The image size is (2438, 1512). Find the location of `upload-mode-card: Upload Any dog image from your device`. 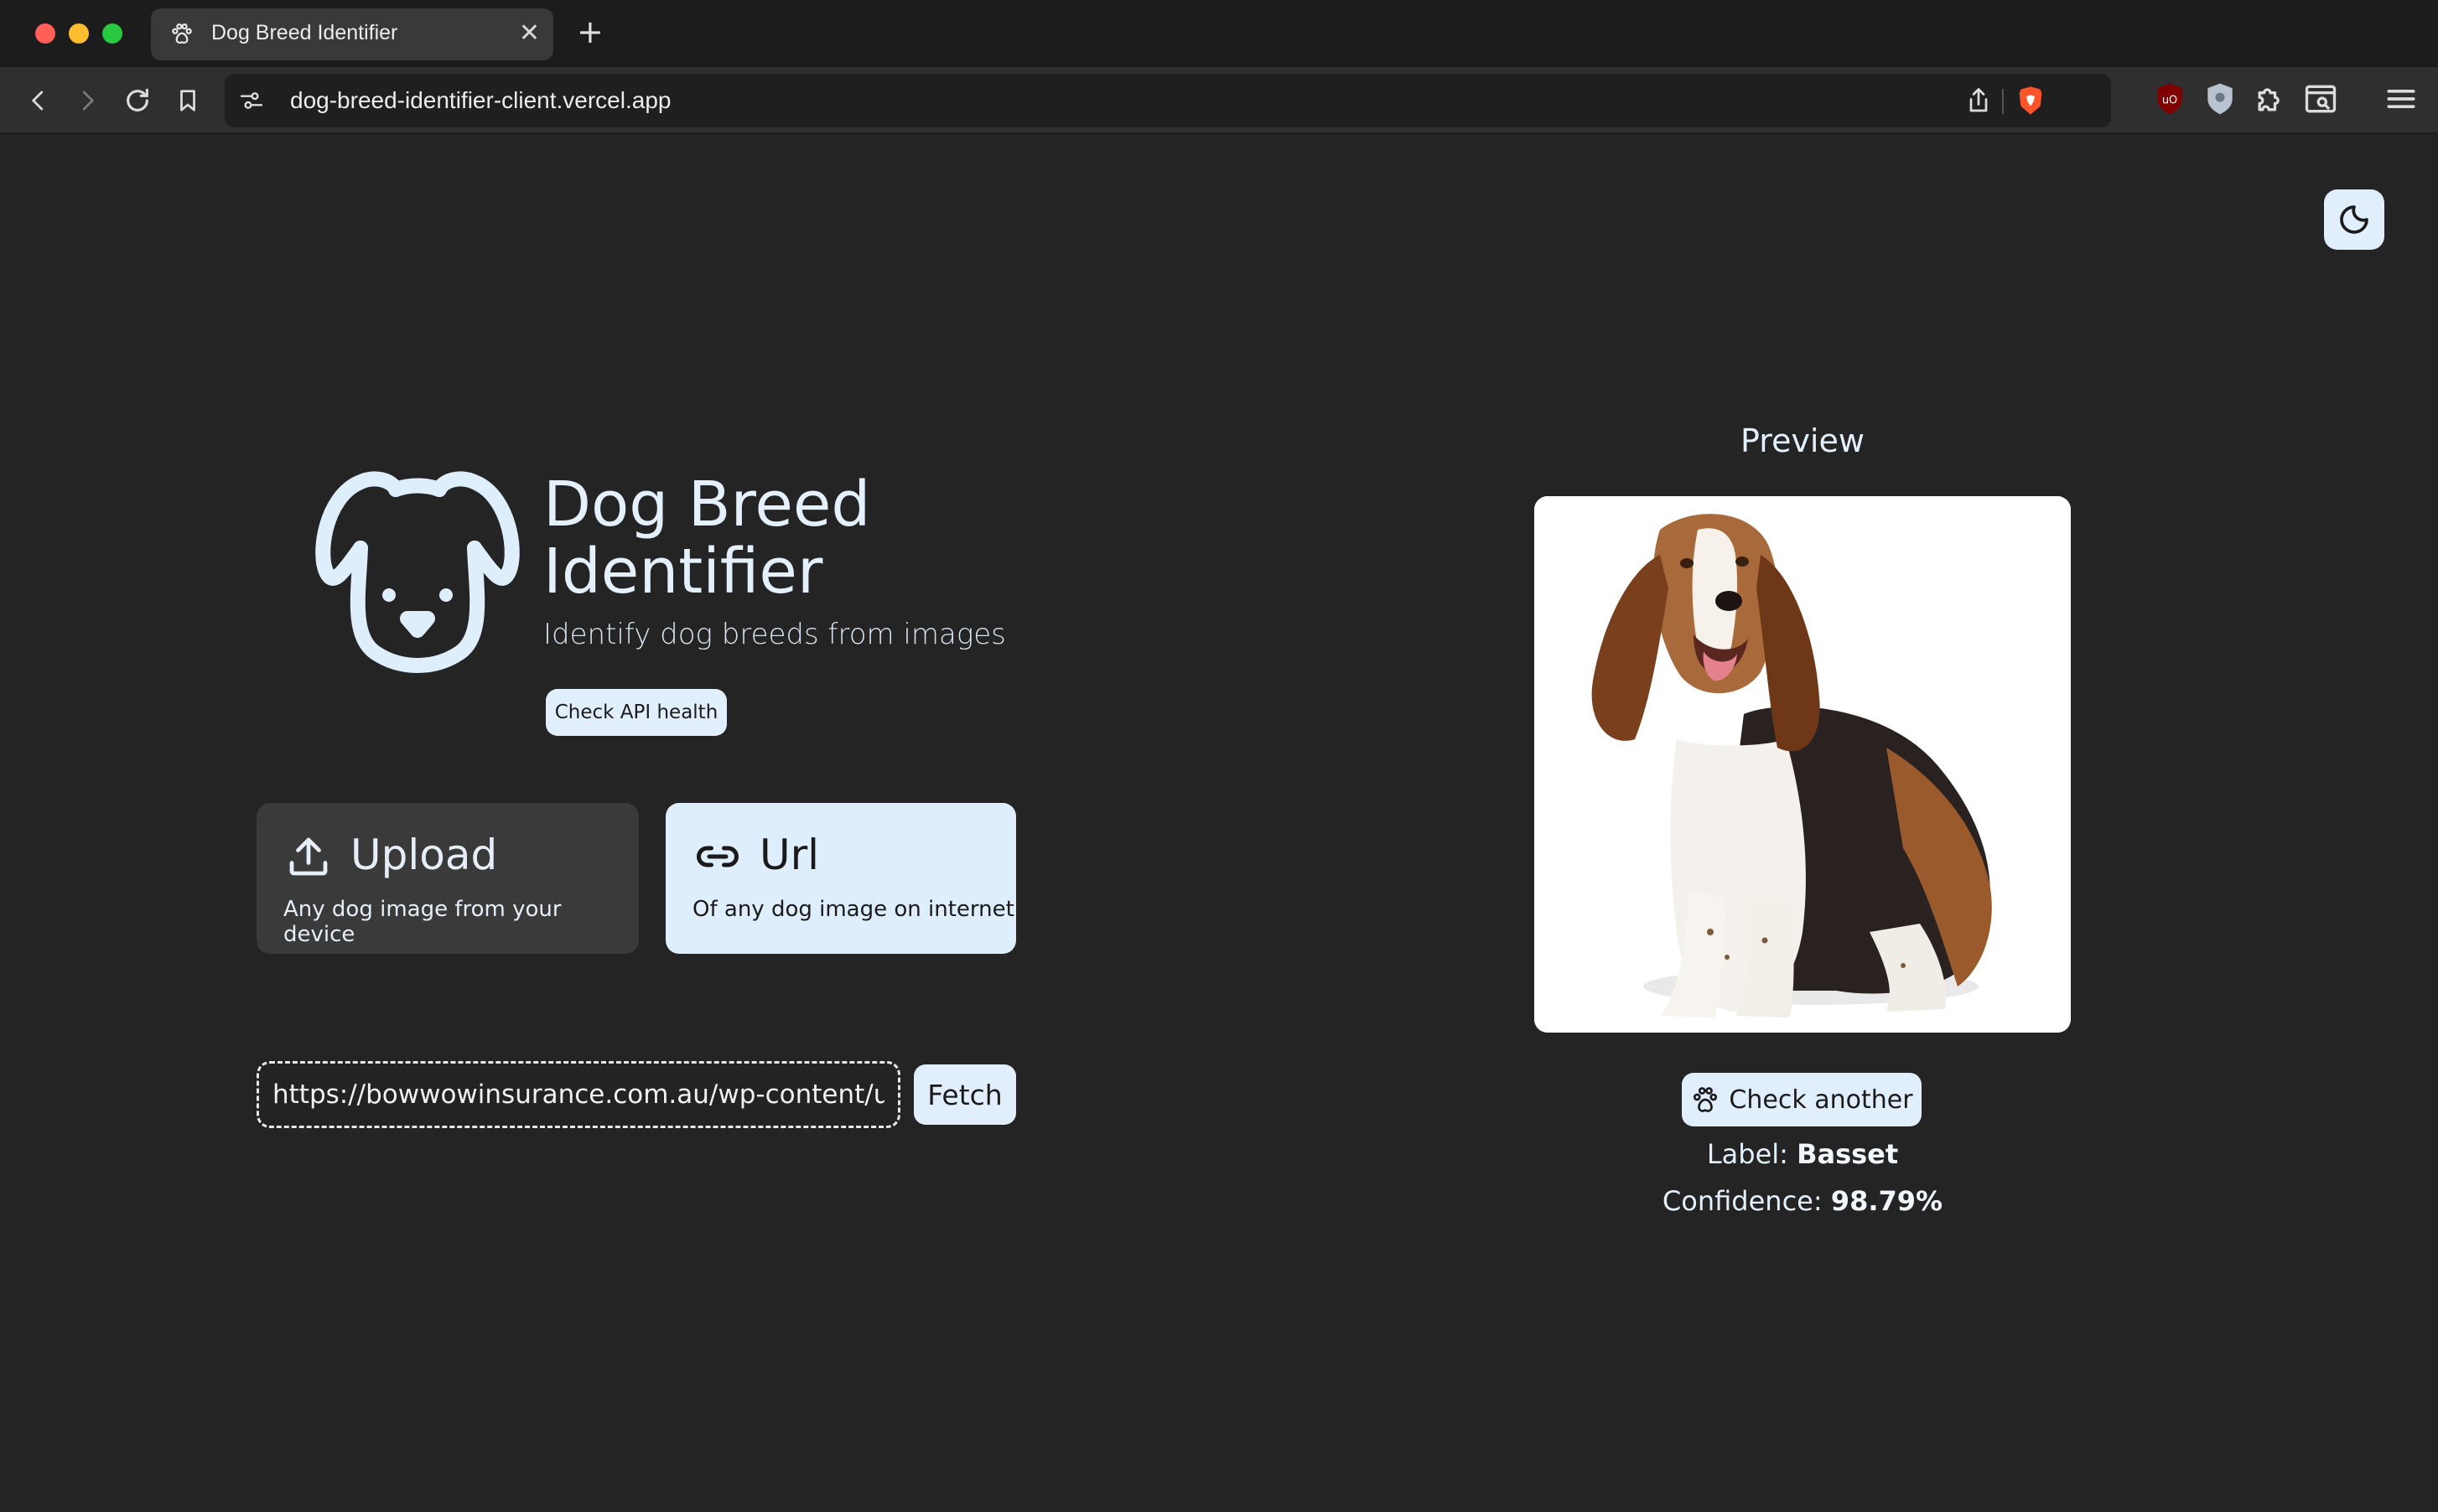

upload-mode-card: Upload Any dog image from your device is located at coordinates (448, 878).